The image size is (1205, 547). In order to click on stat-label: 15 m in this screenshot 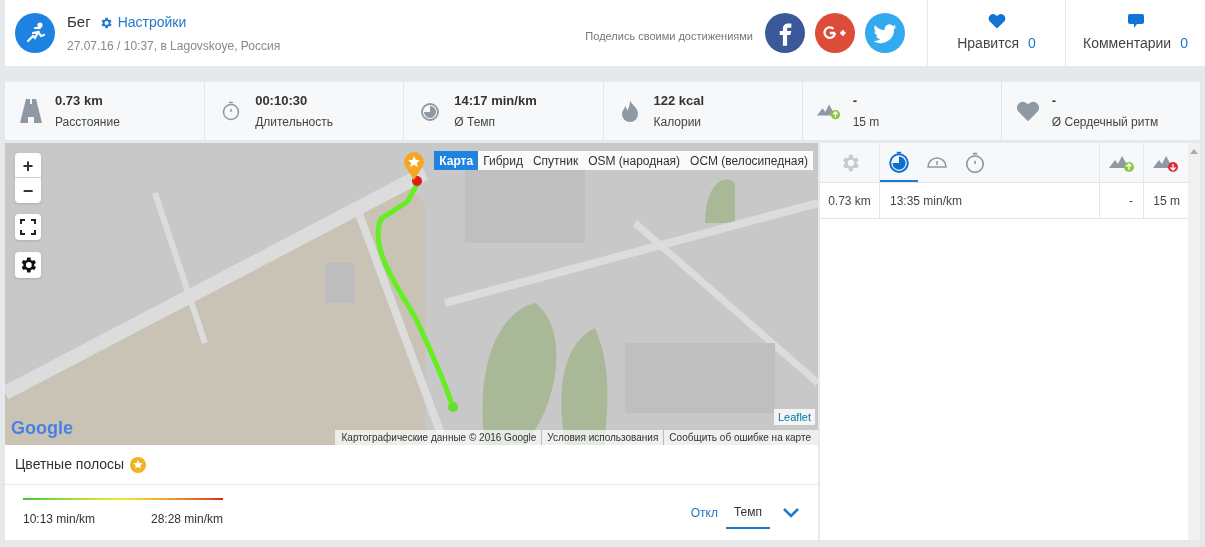, I will do `click(866, 123)`.